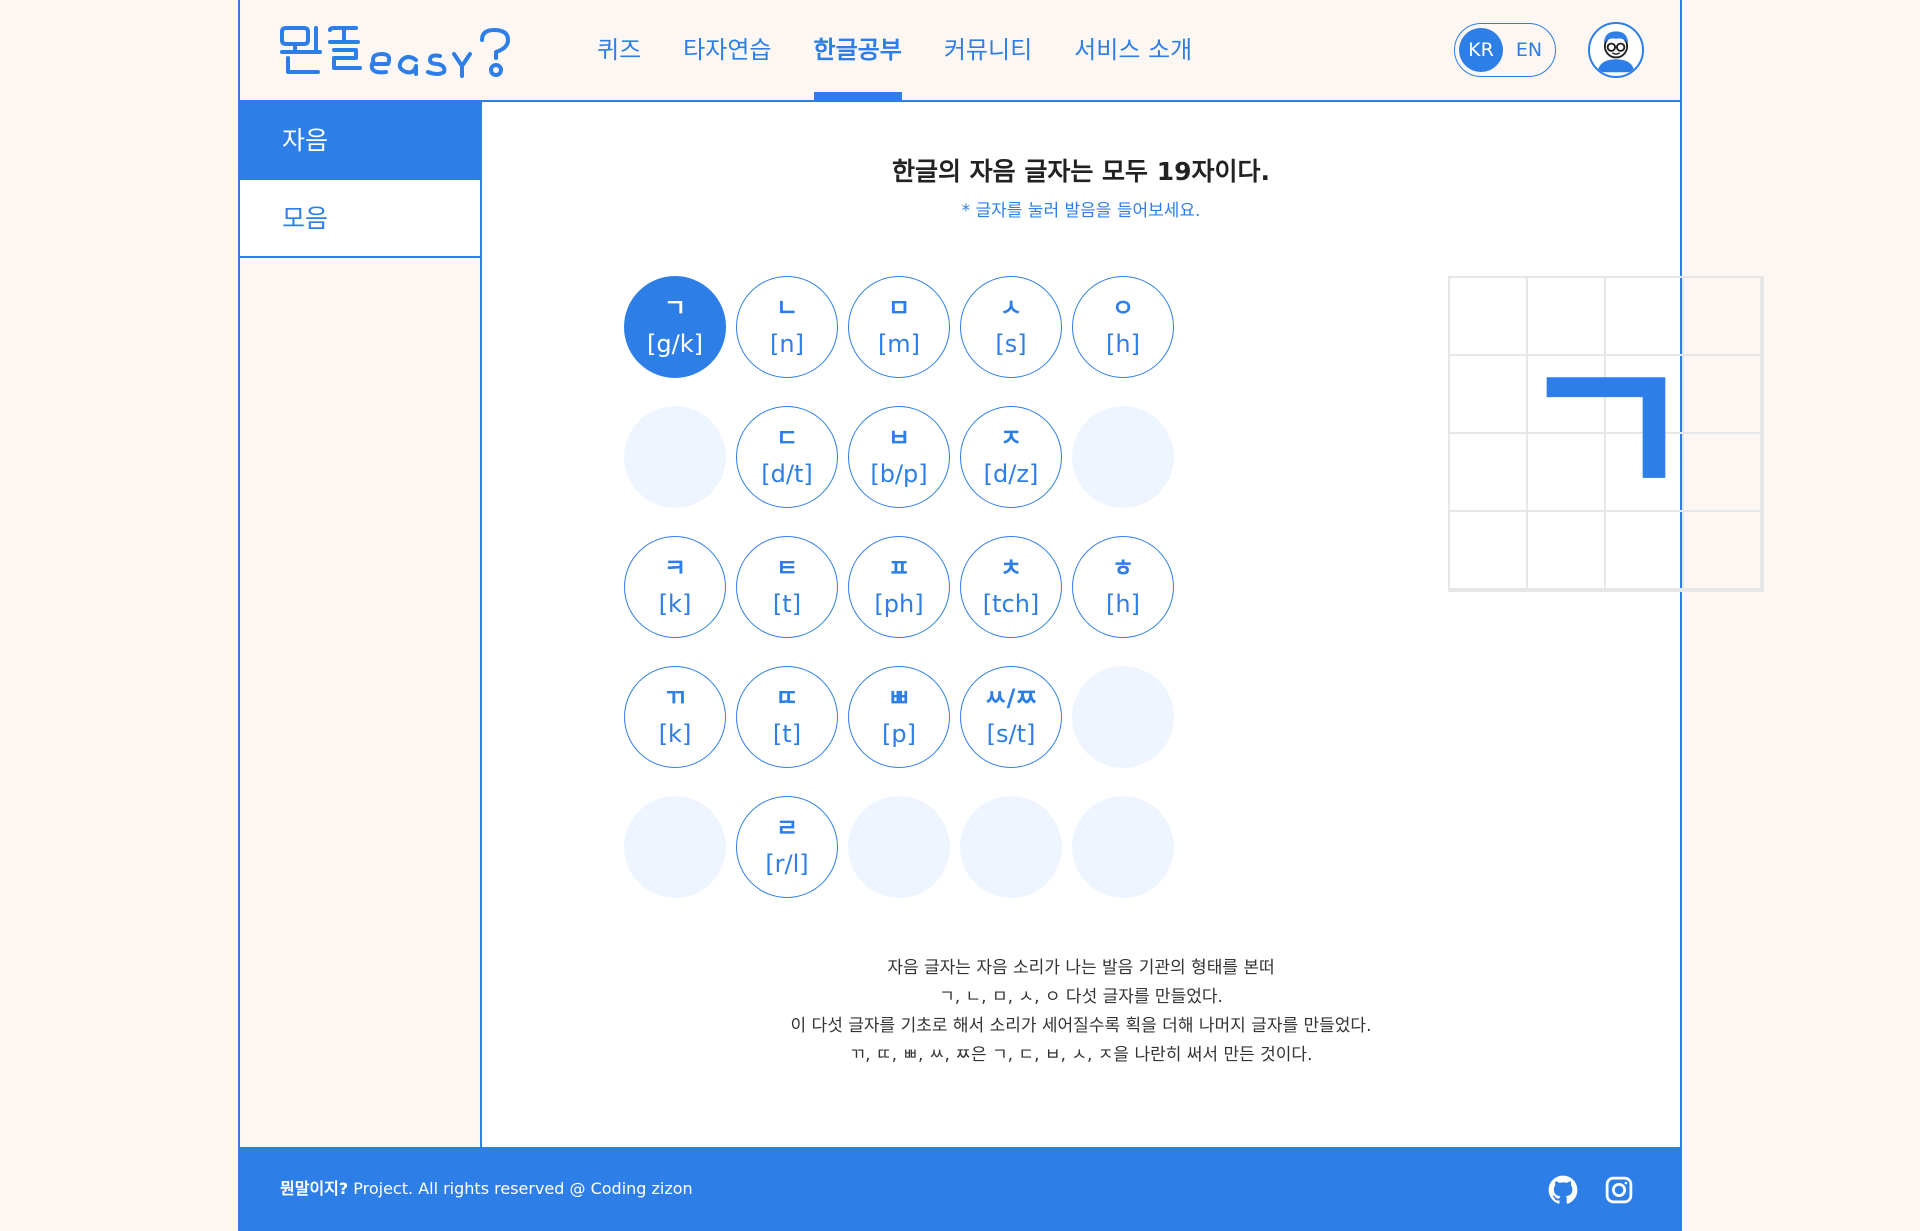 The height and width of the screenshot is (1231, 1920). I want to click on nav-community: 커뮤니티, so click(988, 50).